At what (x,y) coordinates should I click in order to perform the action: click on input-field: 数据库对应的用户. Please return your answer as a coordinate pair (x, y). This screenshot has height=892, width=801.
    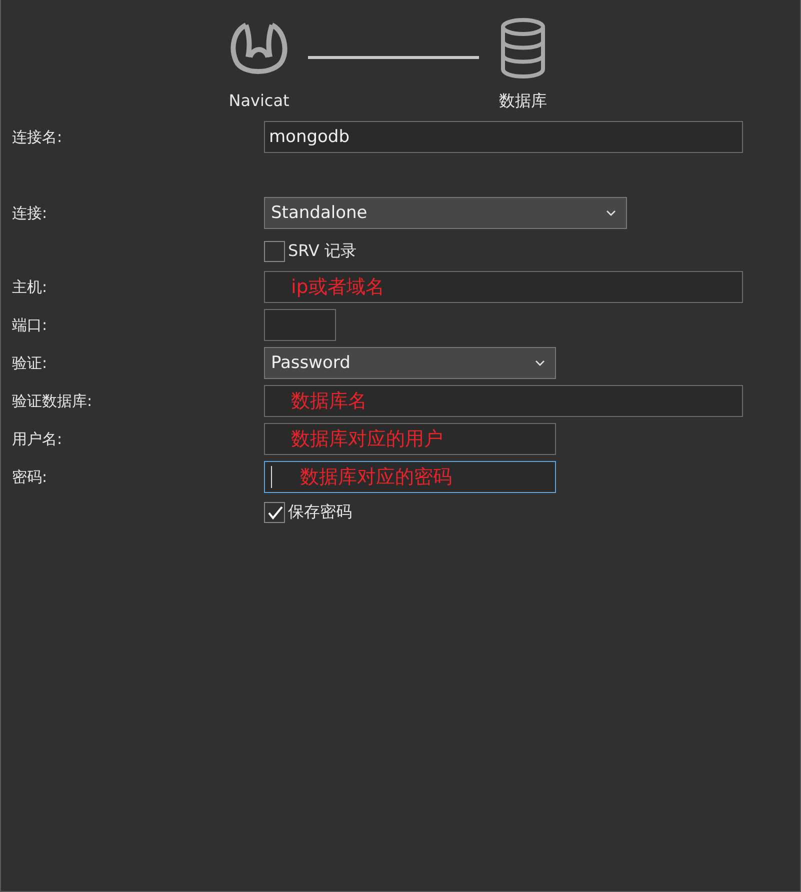
    Looking at the image, I should click on (410, 439).